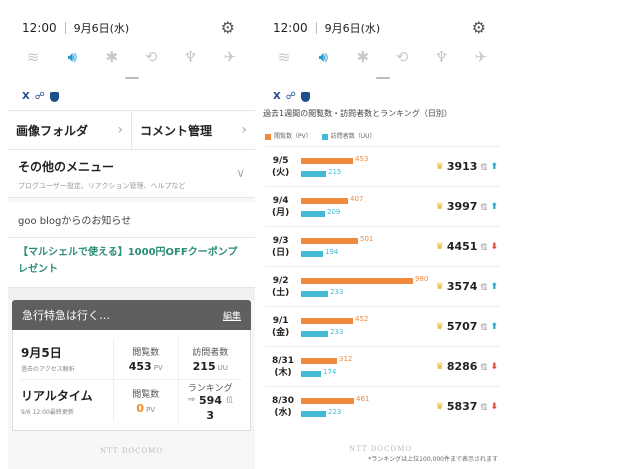  Describe the element at coordinates (102, 186) in the screenshot. I see `other-menu-subtitle: ブログユーザー設定、リアクション管理、ヘルプなど` at that location.